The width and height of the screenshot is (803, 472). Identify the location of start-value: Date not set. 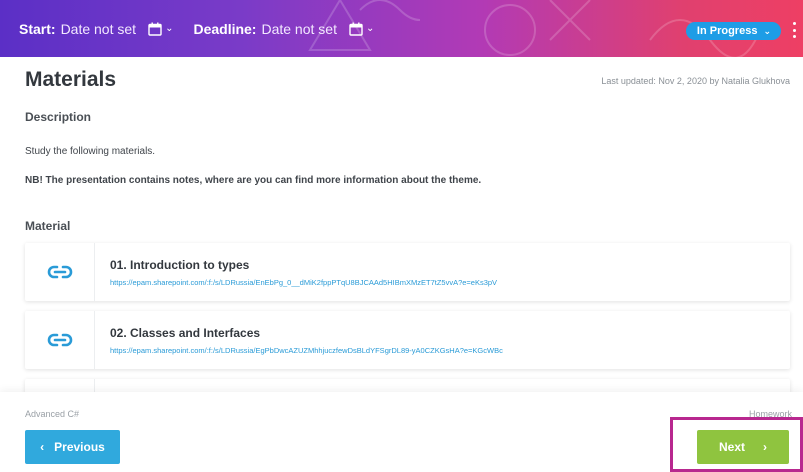
(98, 28).